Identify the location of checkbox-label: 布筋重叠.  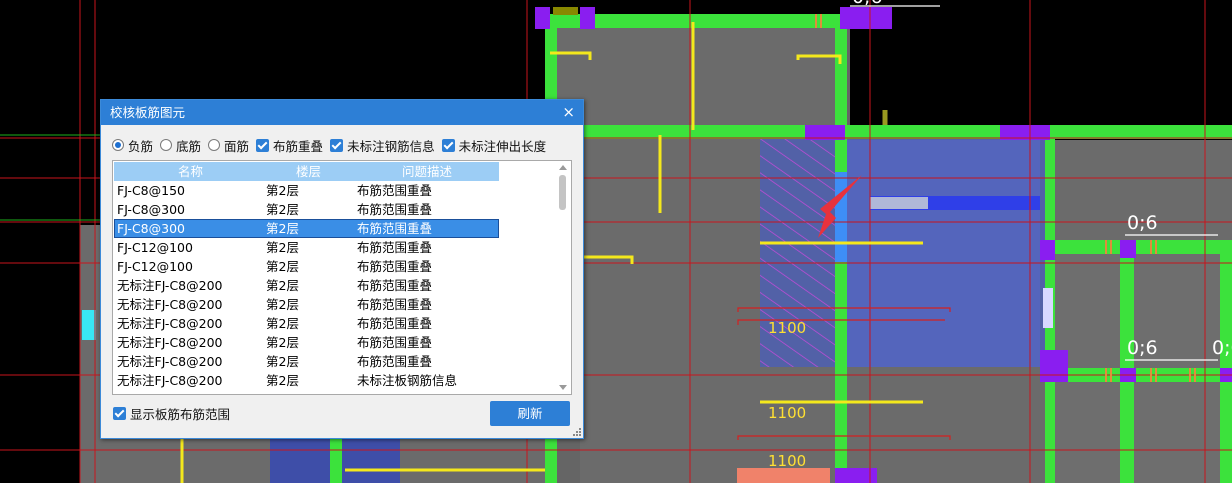
(298, 146).